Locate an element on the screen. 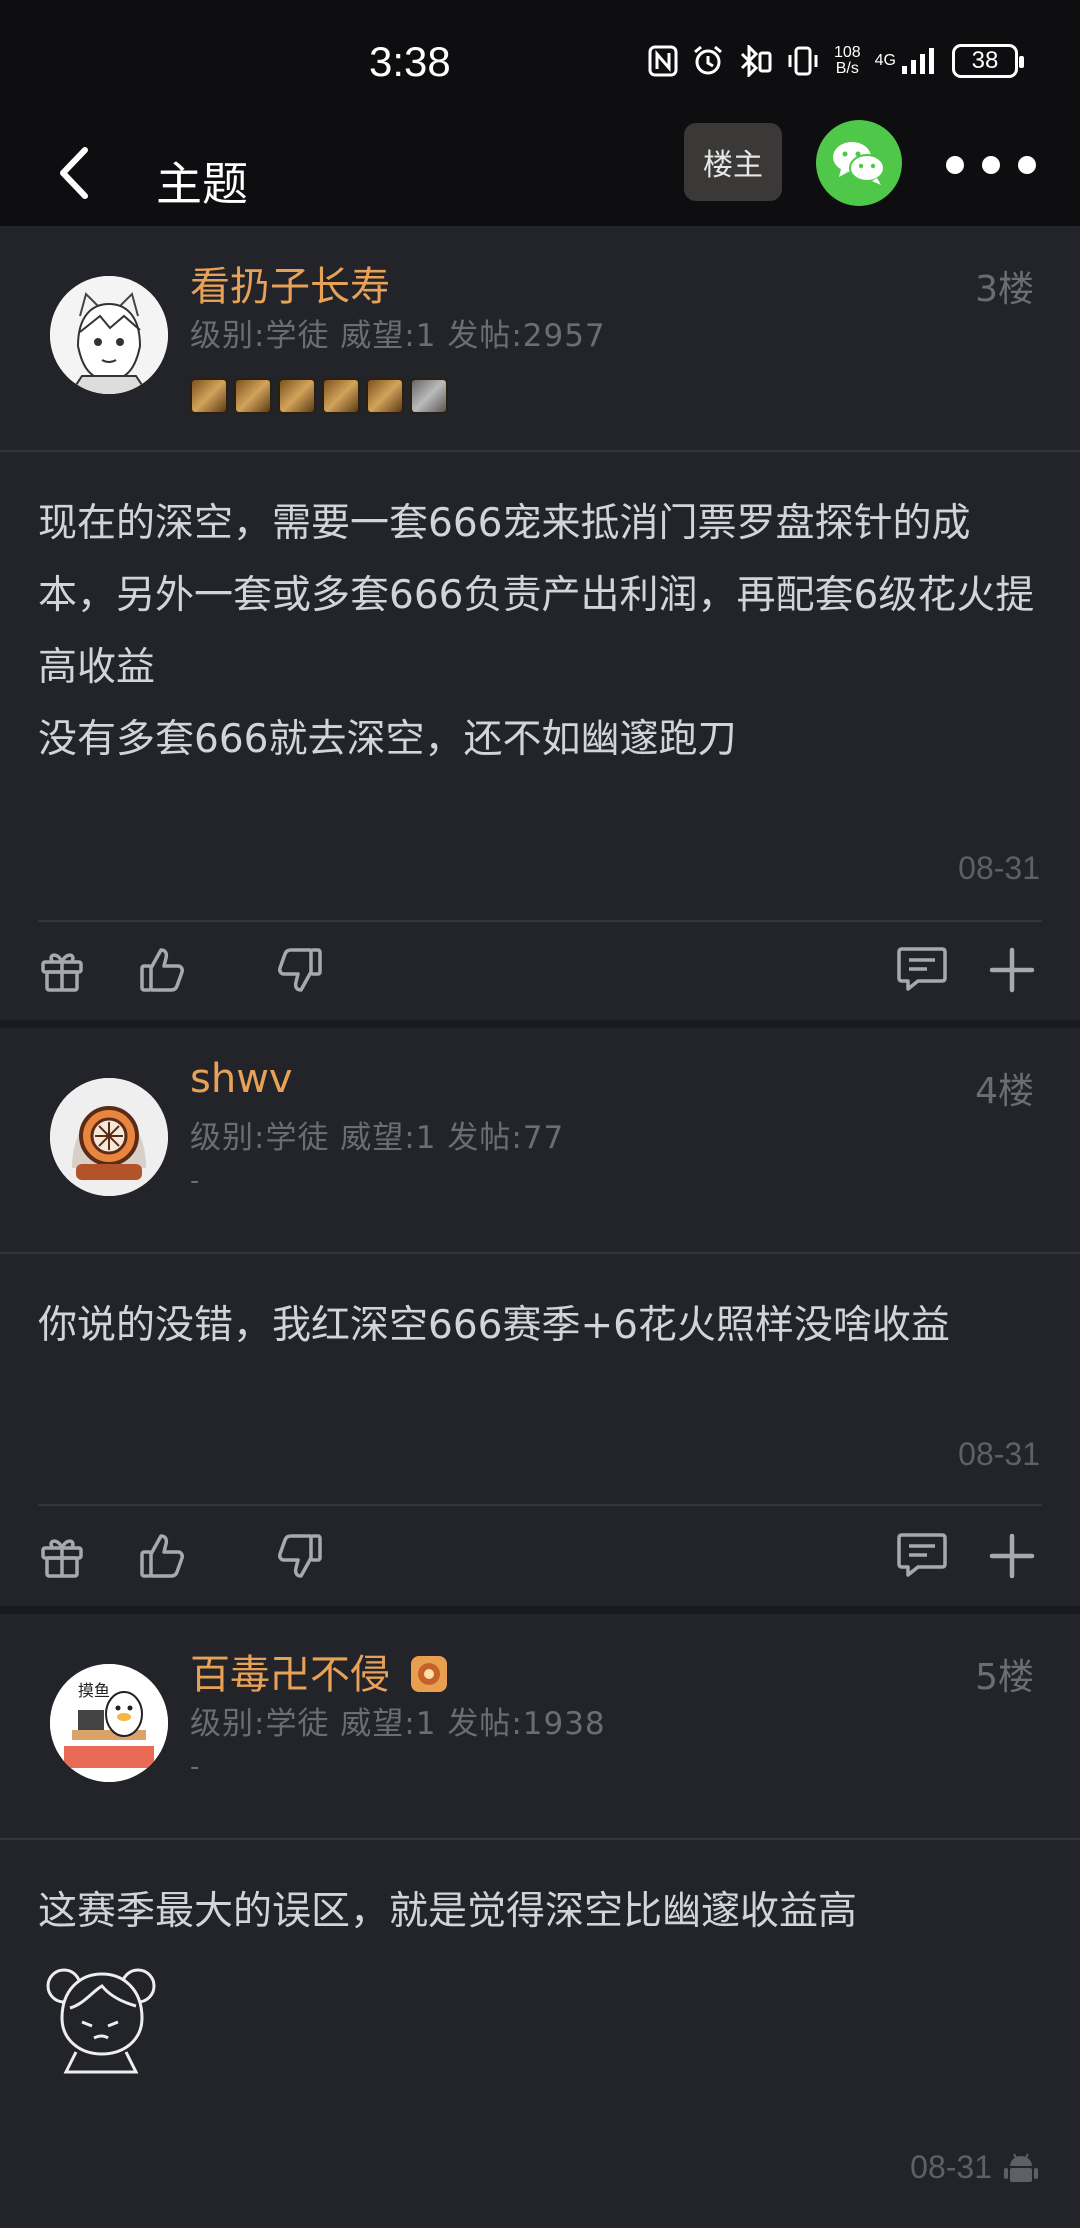 Image resolution: width=1080 pixels, height=2228 pixels. post-content: 你说的没错，我红深空666赛季+6花火照样没啥收益 is located at coordinates (494, 1325).